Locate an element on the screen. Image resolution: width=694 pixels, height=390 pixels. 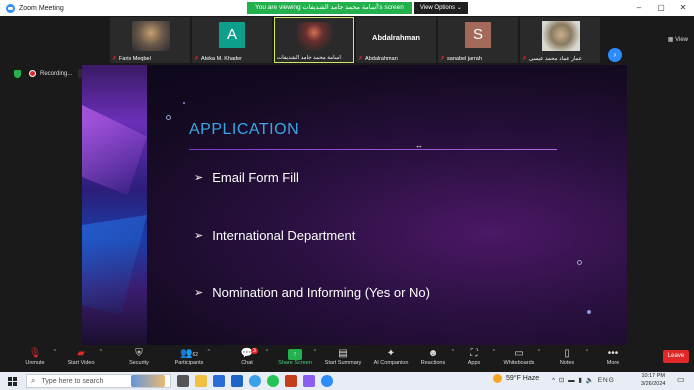
clock-date: 3/26/2024 is located at coordinates (653, 383).